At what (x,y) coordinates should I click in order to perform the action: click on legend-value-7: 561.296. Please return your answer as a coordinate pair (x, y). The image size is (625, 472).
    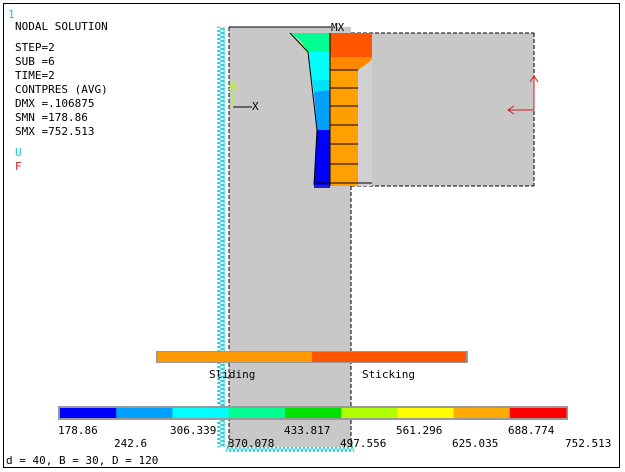
    Looking at the image, I should click on (419, 430).